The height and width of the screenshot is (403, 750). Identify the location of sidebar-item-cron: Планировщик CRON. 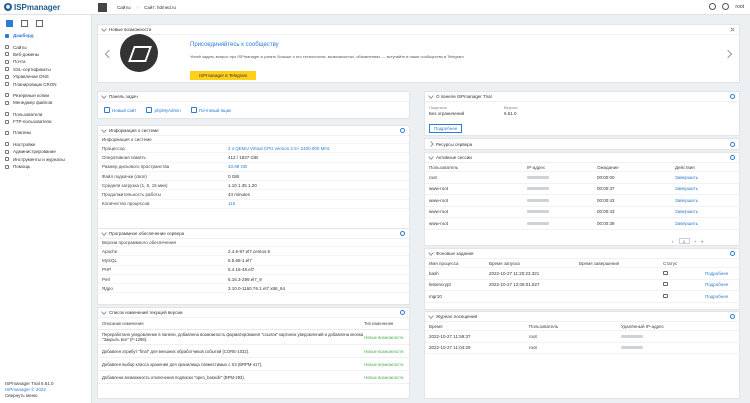
(45, 83).